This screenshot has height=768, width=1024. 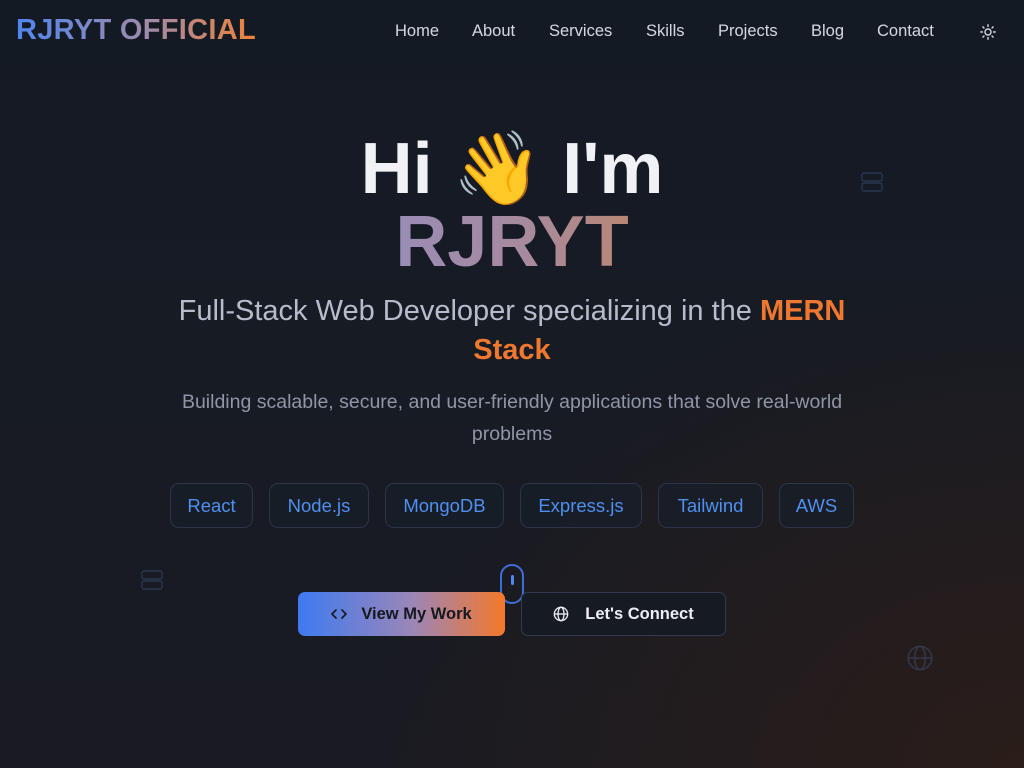 What do you see at coordinates (905, 31) in the screenshot?
I see `nav-contact: Contact` at bounding box center [905, 31].